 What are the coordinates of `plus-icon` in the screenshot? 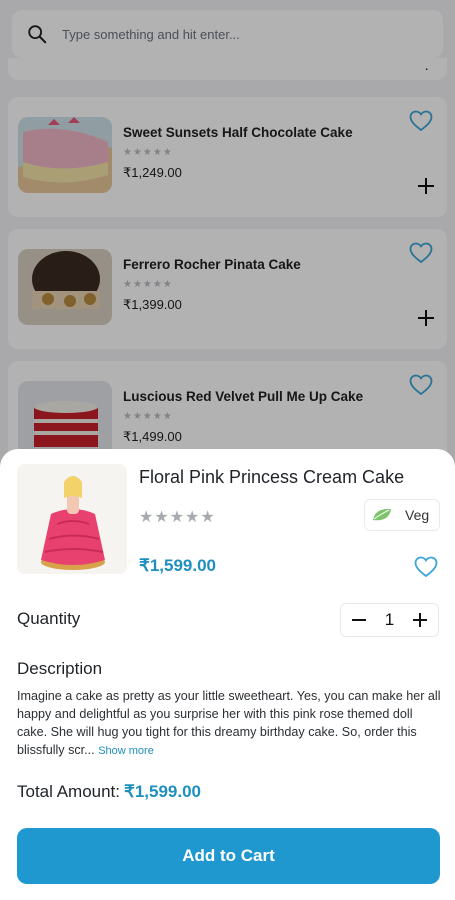 It's located at (420, 620).